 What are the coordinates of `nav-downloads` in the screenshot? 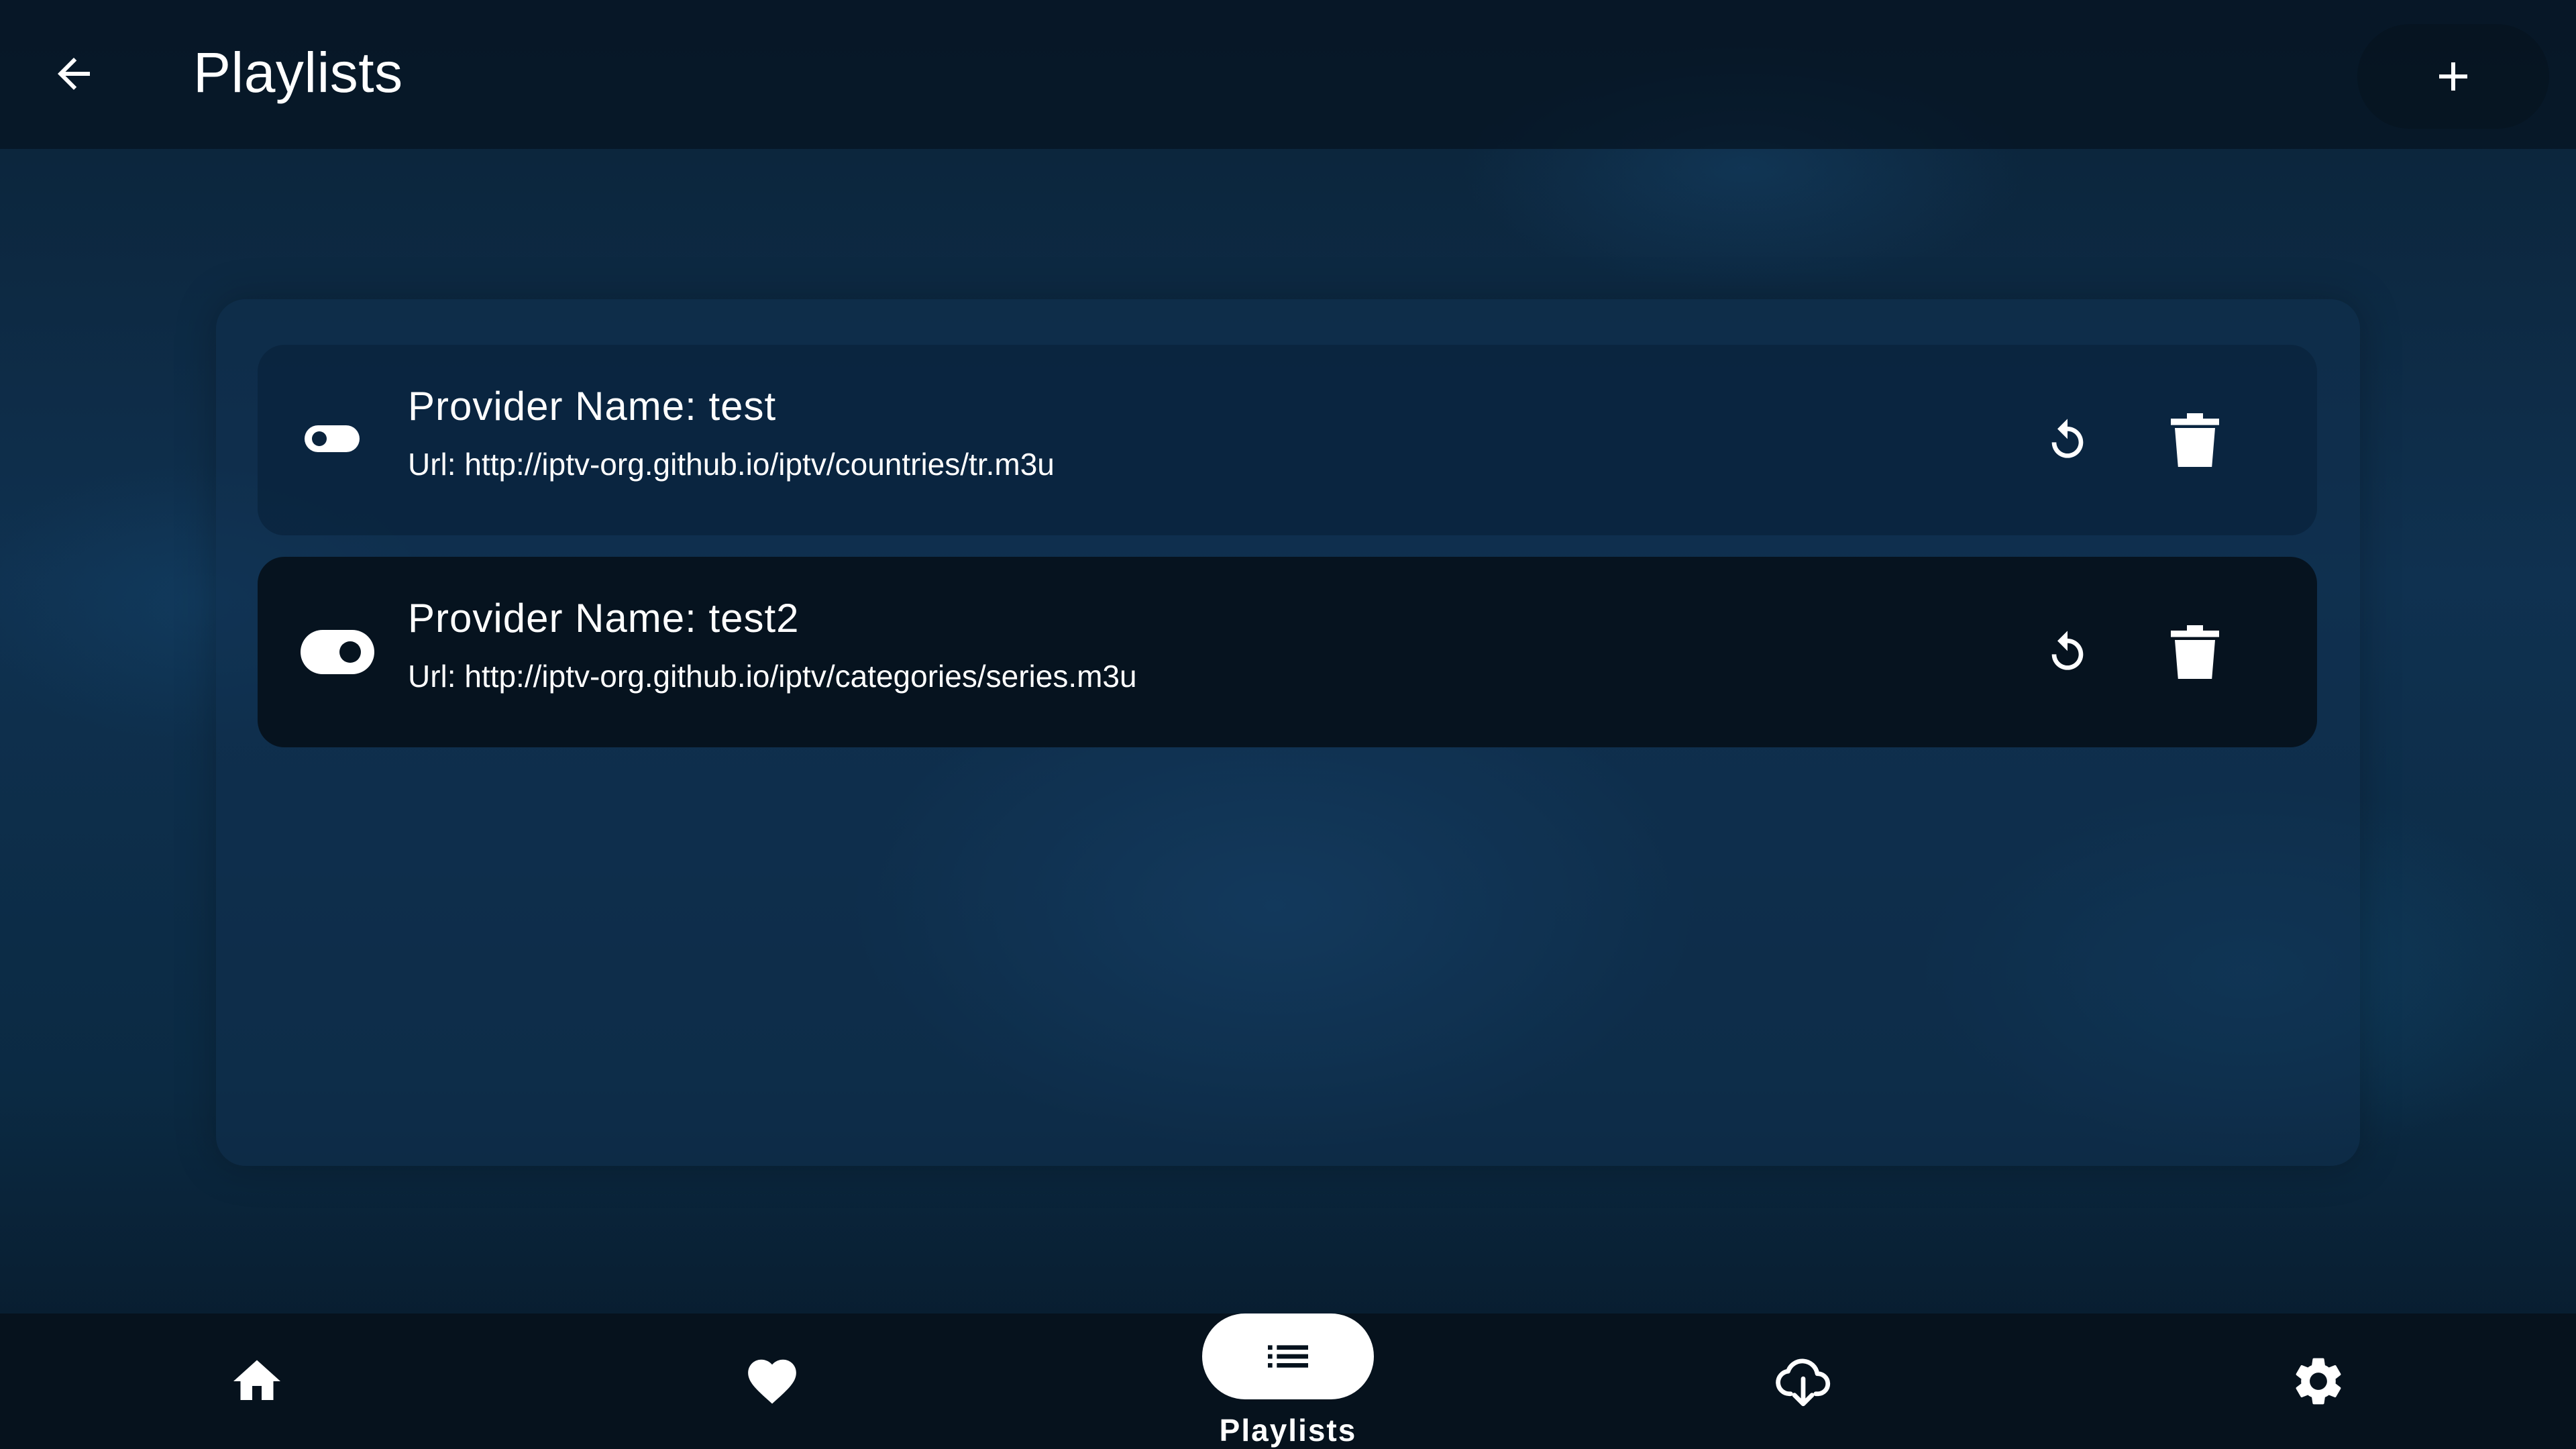 It's located at (1803, 1381).